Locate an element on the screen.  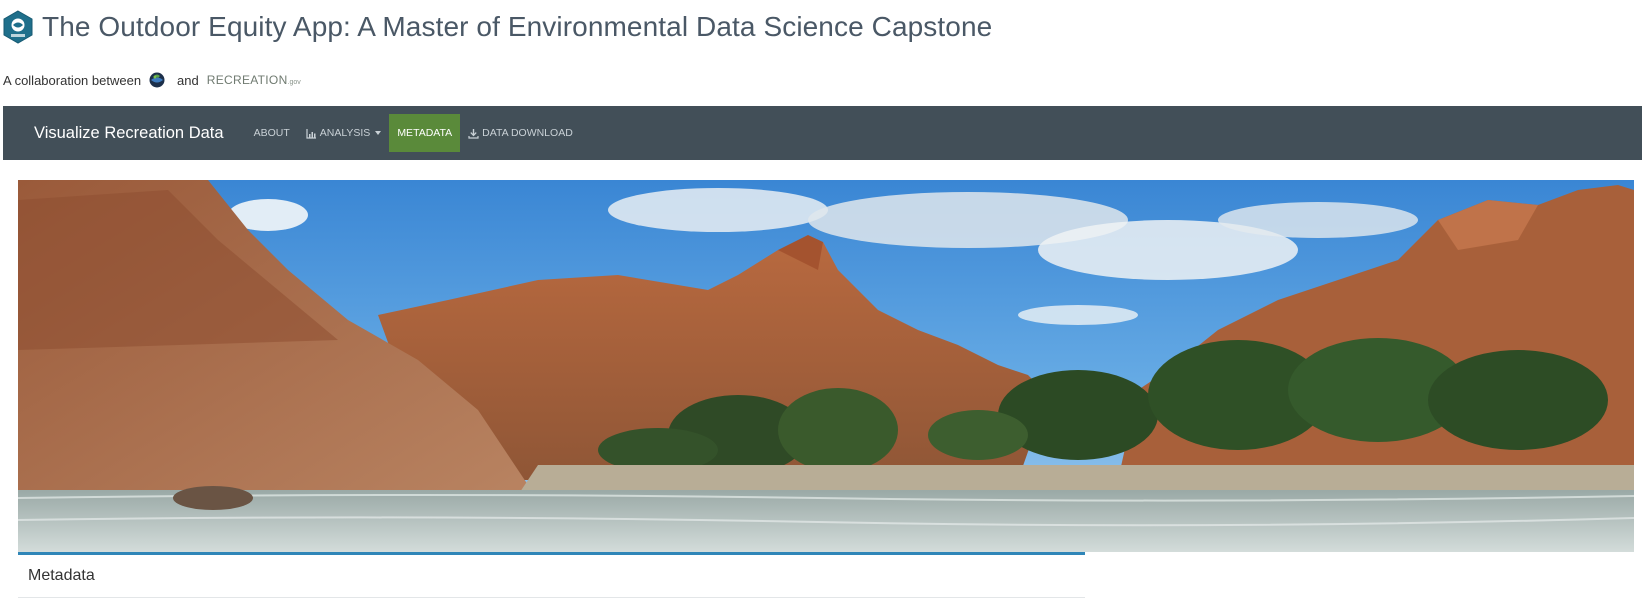
tab-data-download: DATA DOWNLOAD is located at coordinates (520, 133).